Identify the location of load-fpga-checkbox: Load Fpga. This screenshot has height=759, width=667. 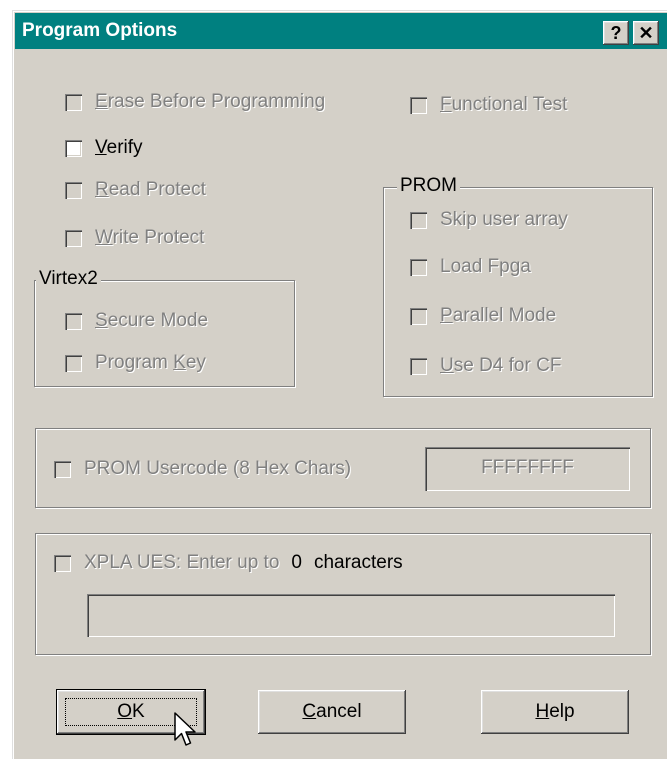
(470, 267).